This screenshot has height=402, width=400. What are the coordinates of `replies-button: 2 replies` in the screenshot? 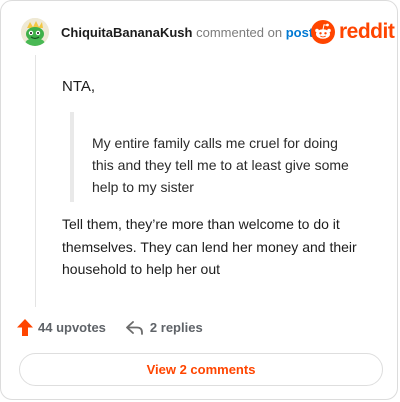 It's located at (164, 327).